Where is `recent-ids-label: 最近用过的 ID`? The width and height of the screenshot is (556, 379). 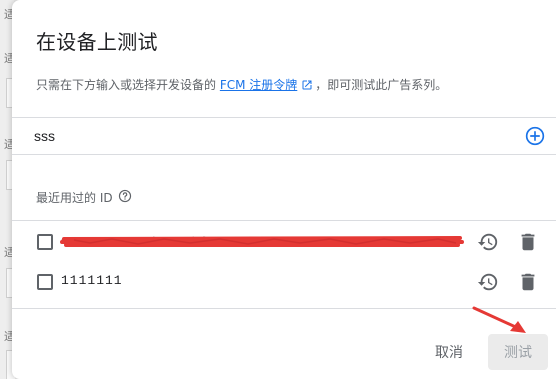
recent-ids-label: 最近用过的 ID is located at coordinates (84, 197).